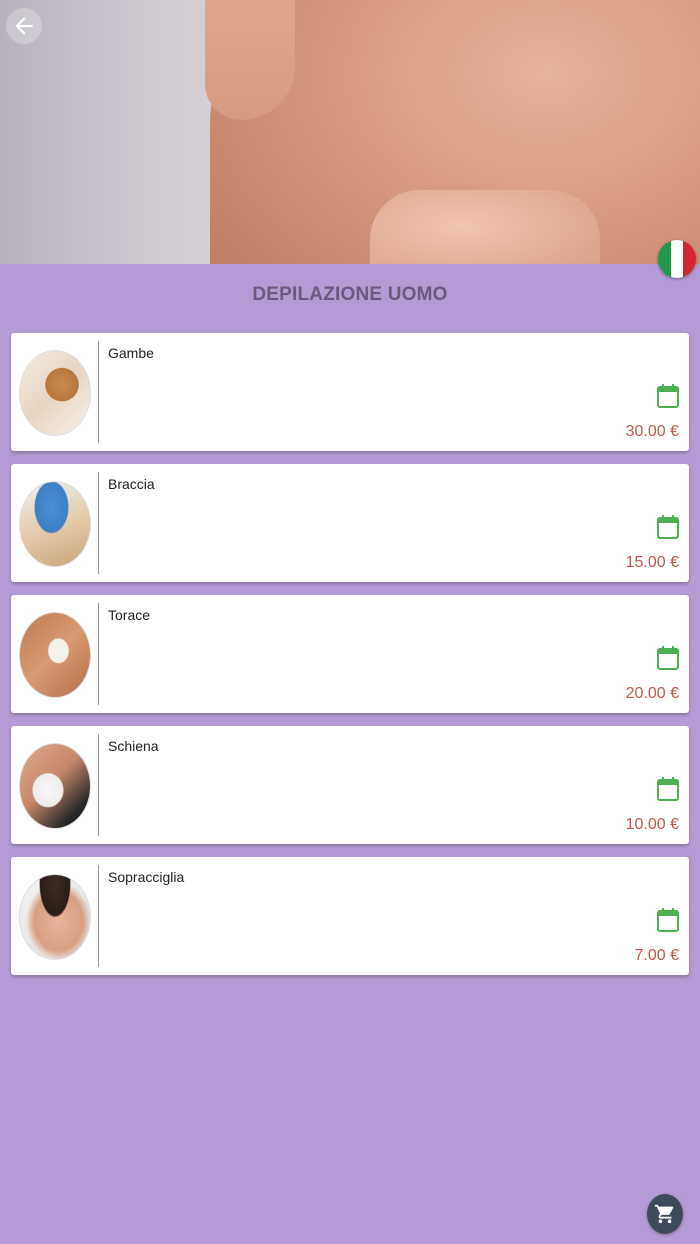  I want to click on service-card-sopracciglia: Sopracciglia 7.00 €, so click(350, 916).